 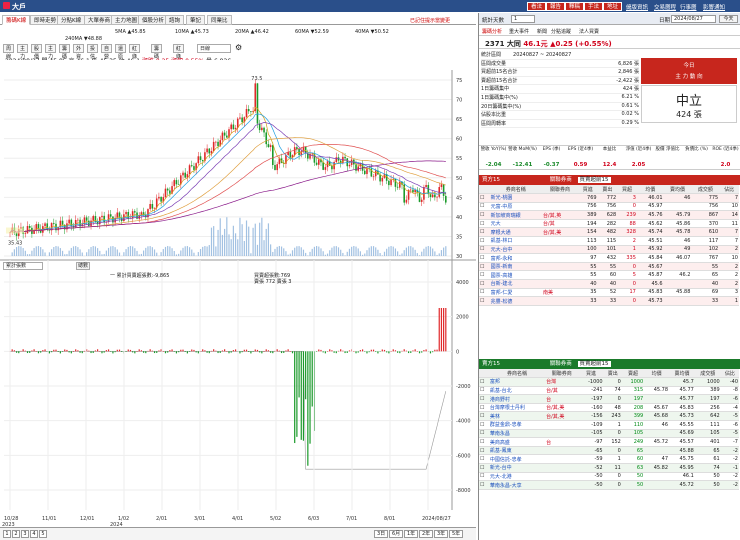 What do you see at coordinates (609, 459) in the screenshot?
I see `table-row: ☐ 中國信託-忠孝 -59 1 60 47 45.75 61 -2` at bounding box center [609, 459].